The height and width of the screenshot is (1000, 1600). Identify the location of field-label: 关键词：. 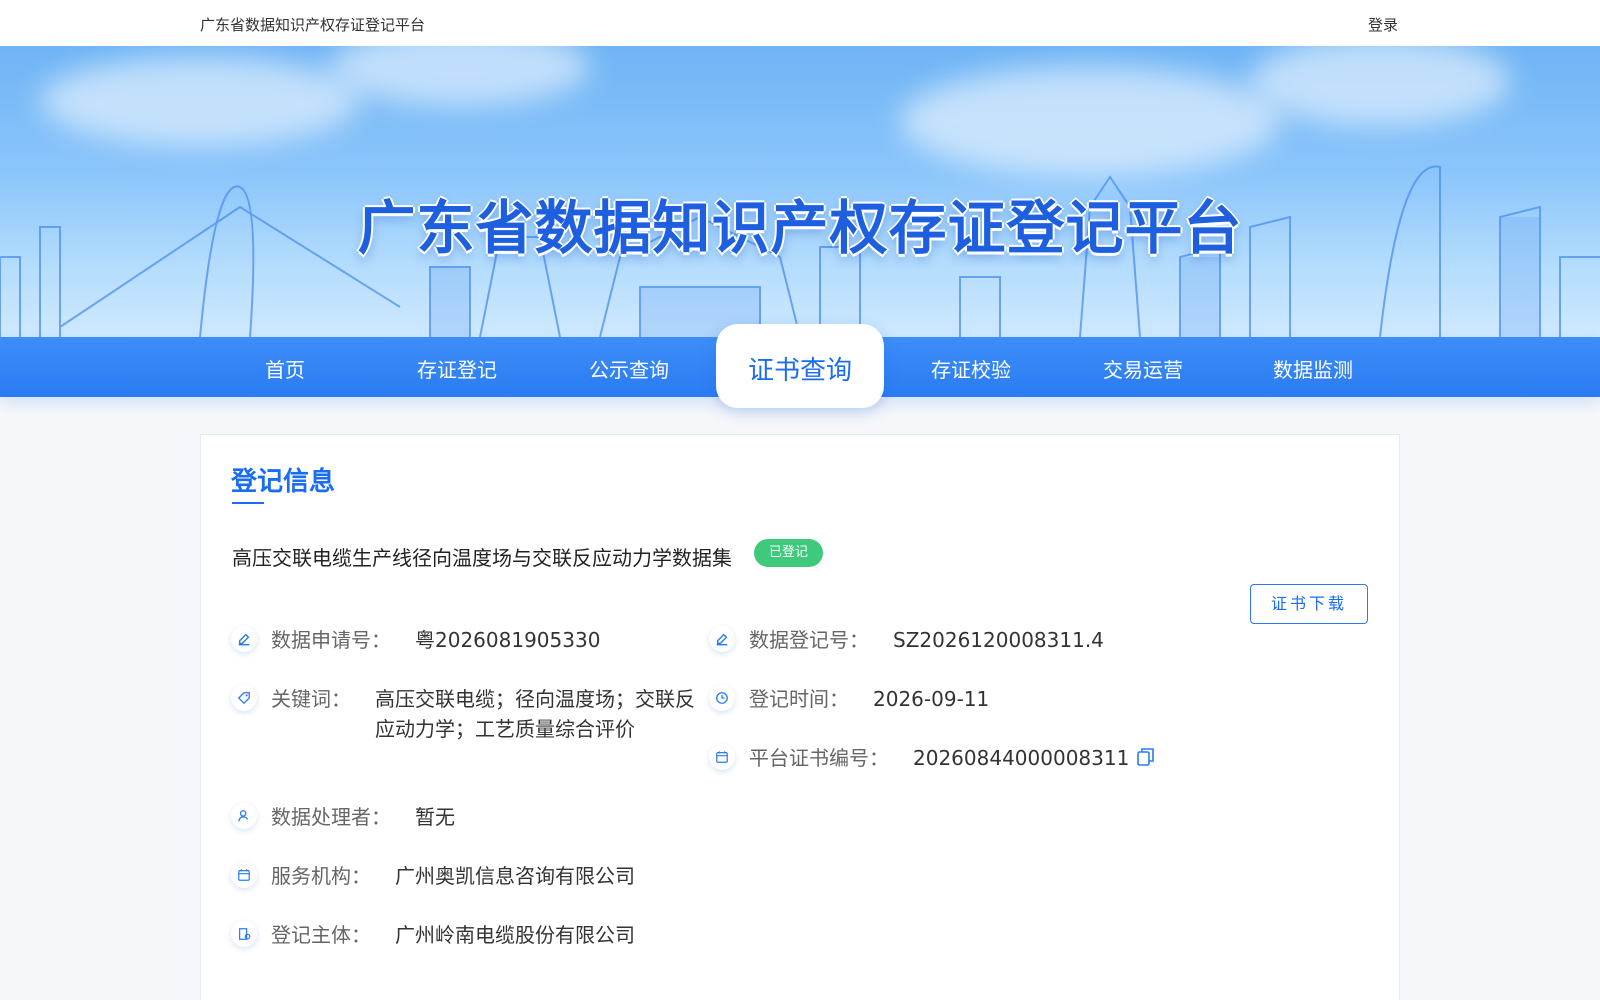
(311, 699).